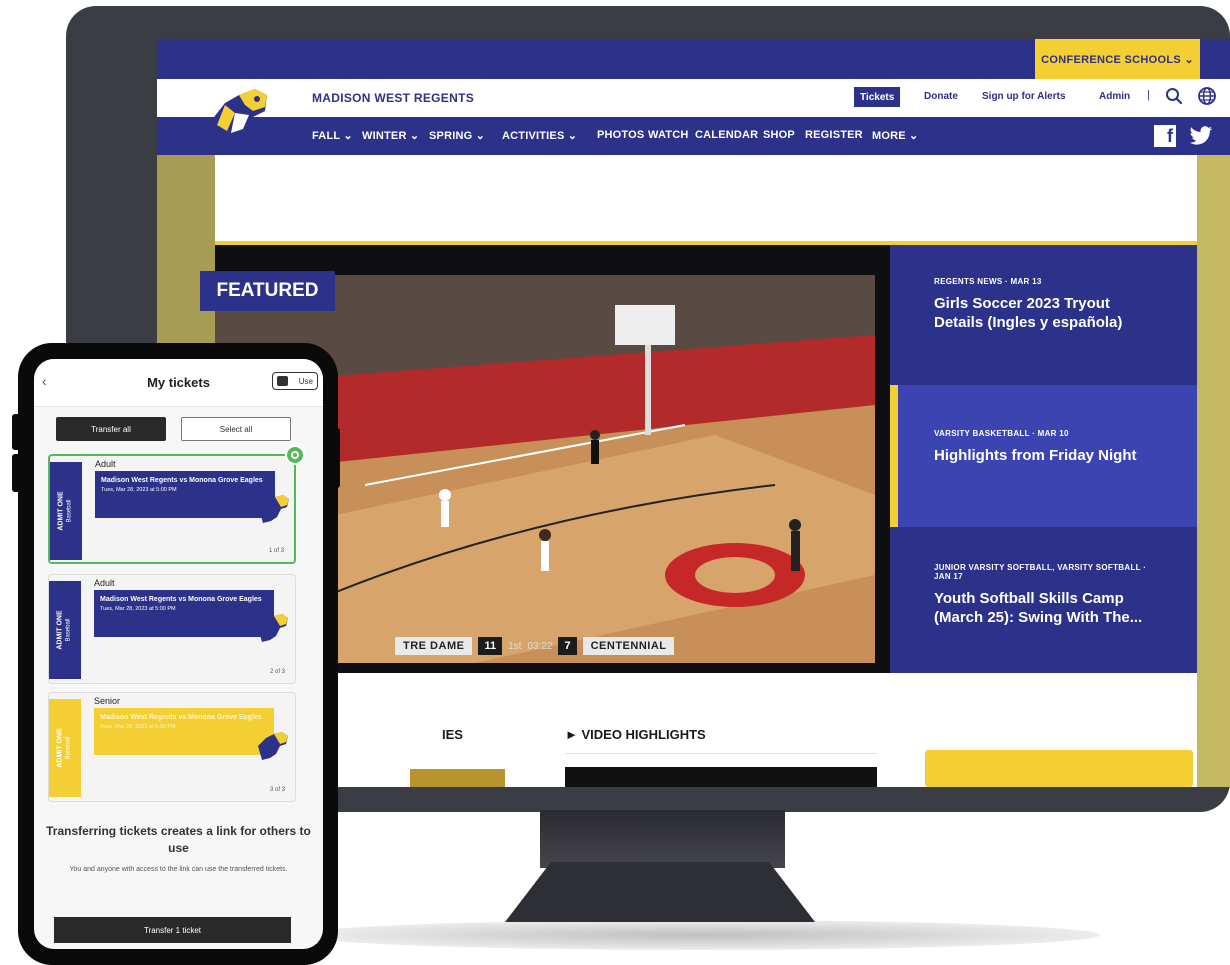  What do you see at coordinates (700, 935) in the screenshot?
I see `stand-shadow` at bounding box center [700, 935].